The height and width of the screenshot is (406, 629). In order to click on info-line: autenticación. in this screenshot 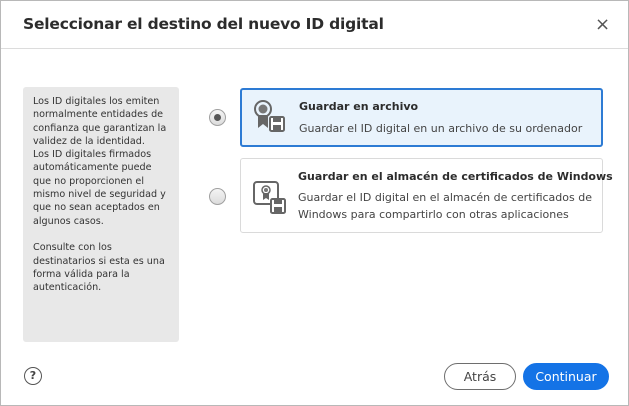, I will do `click(67, 288)`.